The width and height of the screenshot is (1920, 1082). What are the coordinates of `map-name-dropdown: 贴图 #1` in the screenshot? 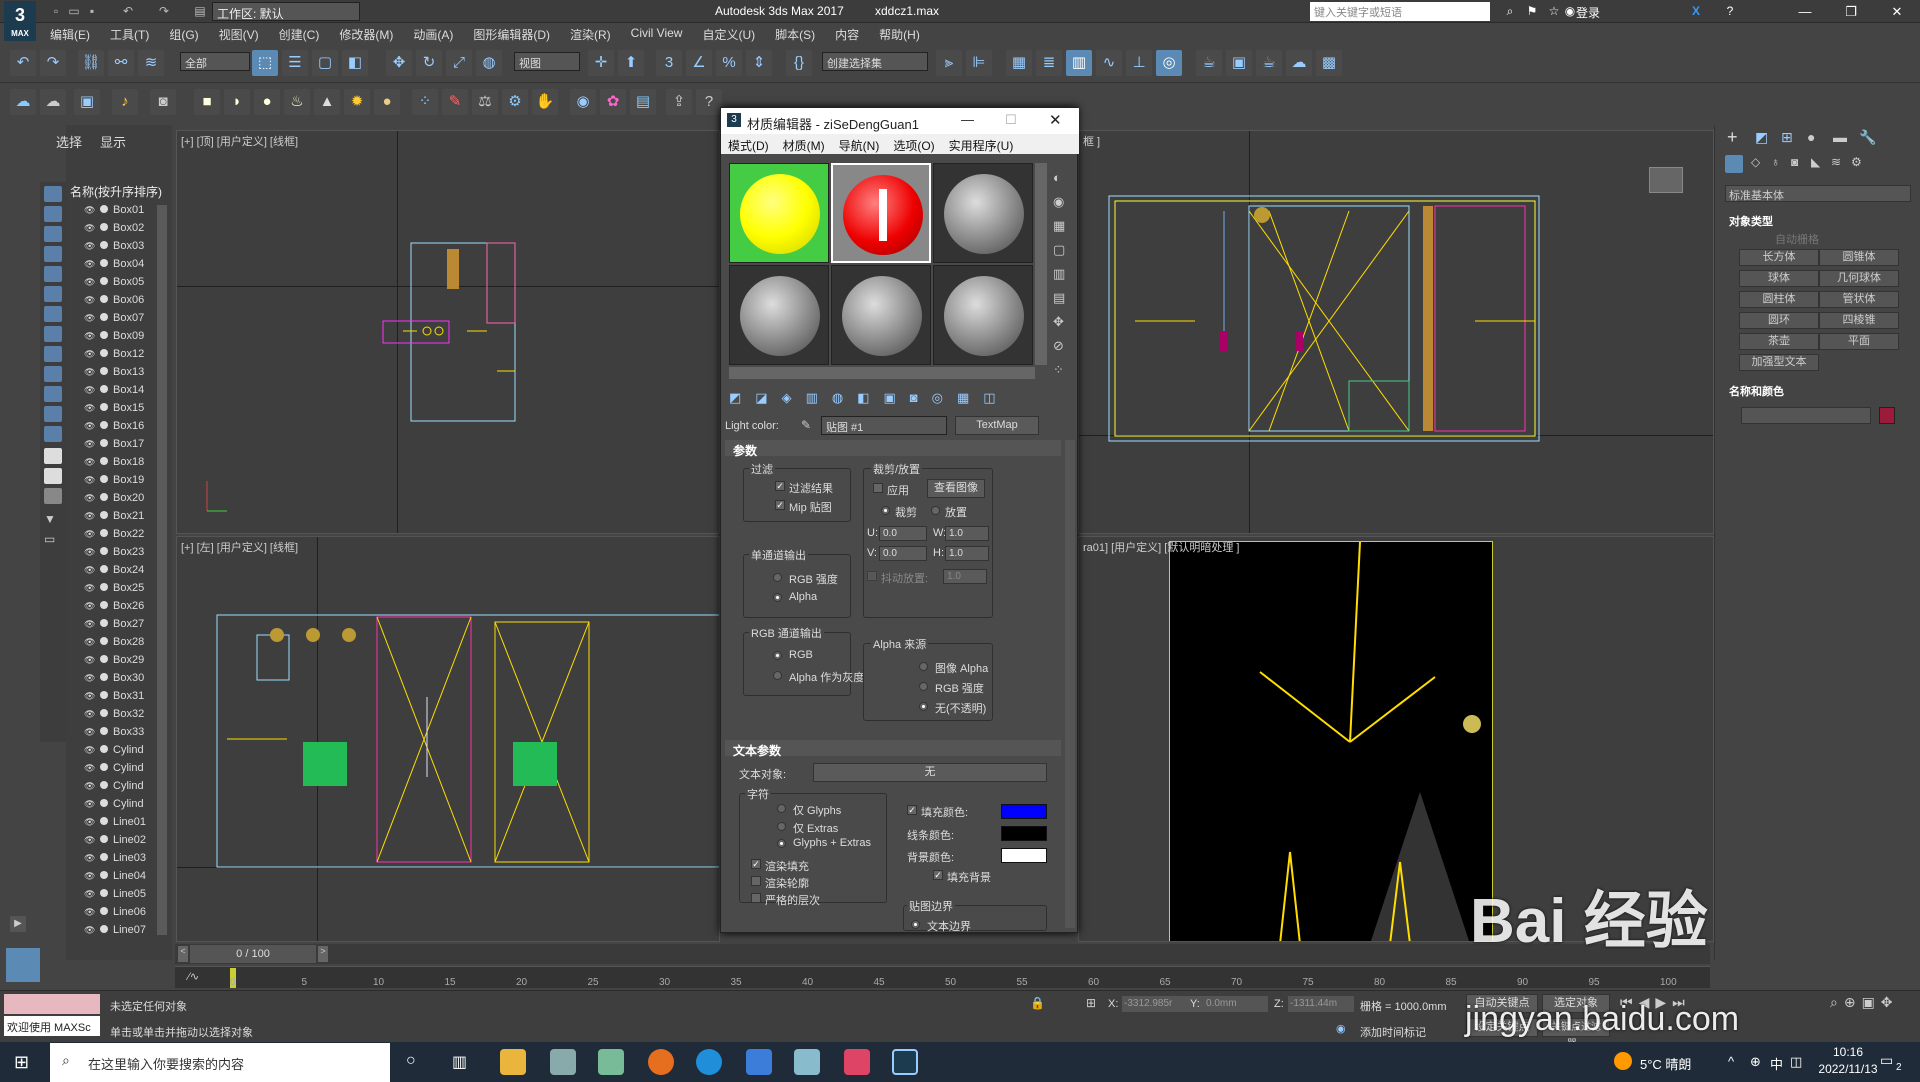 It's located at (884, 425).